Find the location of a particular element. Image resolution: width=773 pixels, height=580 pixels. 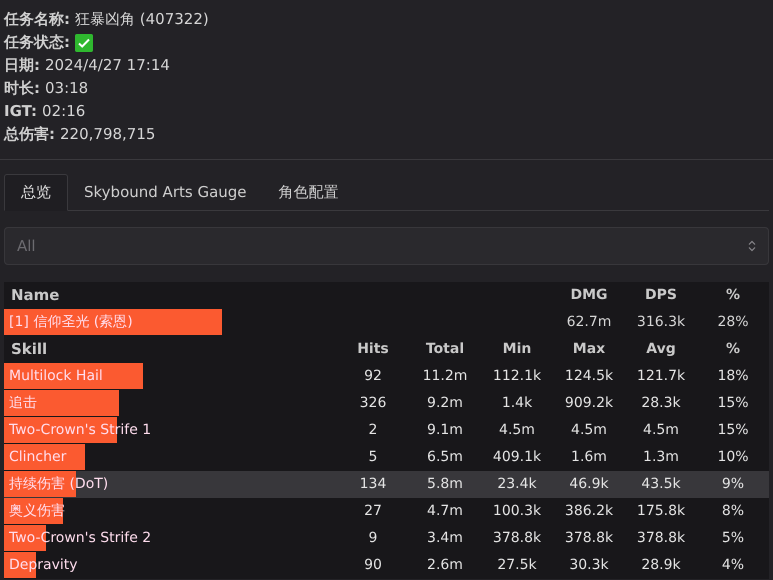

column-header: Skill is located at coordinates (29, 349).